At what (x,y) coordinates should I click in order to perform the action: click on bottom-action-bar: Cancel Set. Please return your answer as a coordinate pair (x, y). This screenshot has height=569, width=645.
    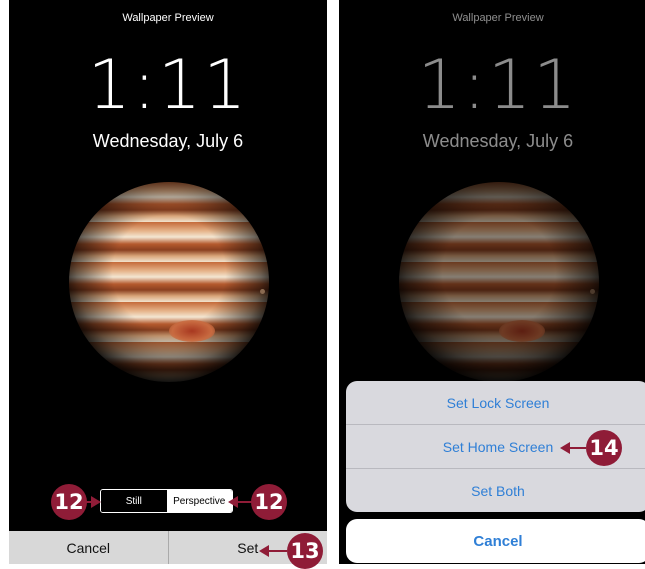
    Looking at the image, I should click on (168, 547).